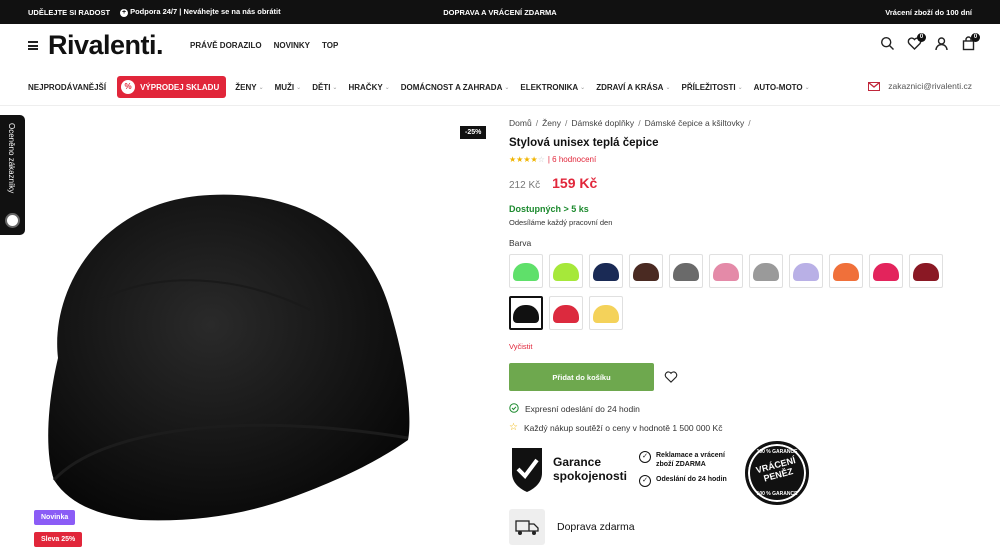  What do you see at coordinates (941, 43) in the screenshot?
I see `account-icon` at bounding box center [941, 43].